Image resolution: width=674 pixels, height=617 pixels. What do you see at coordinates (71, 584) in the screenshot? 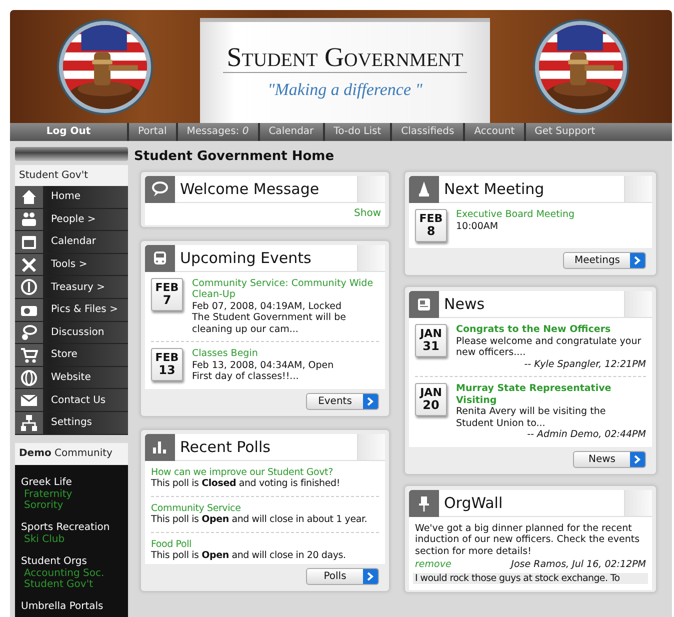
I see `community-link: Student Gov't` at bounding box center [71, 584].